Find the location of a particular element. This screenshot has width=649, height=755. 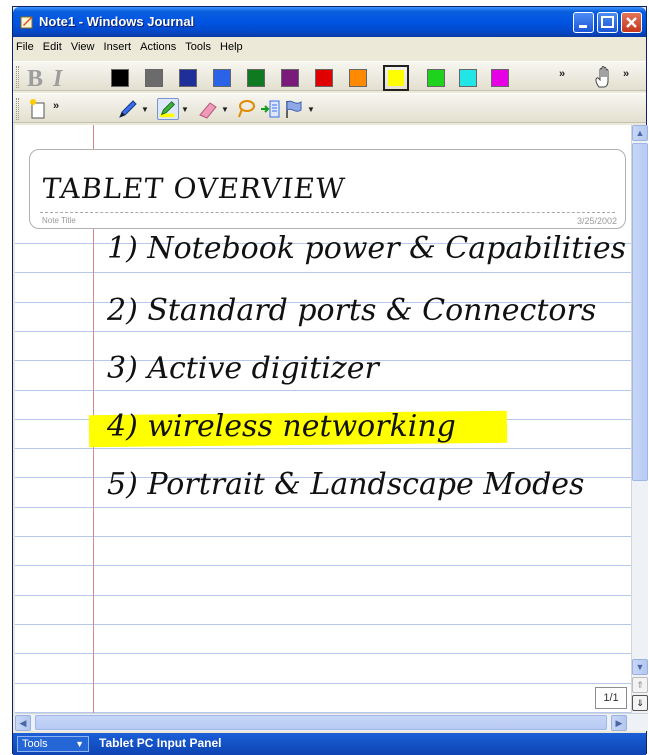

pen-dropdown-icon: ▼ is located at coordinates (145, 109).